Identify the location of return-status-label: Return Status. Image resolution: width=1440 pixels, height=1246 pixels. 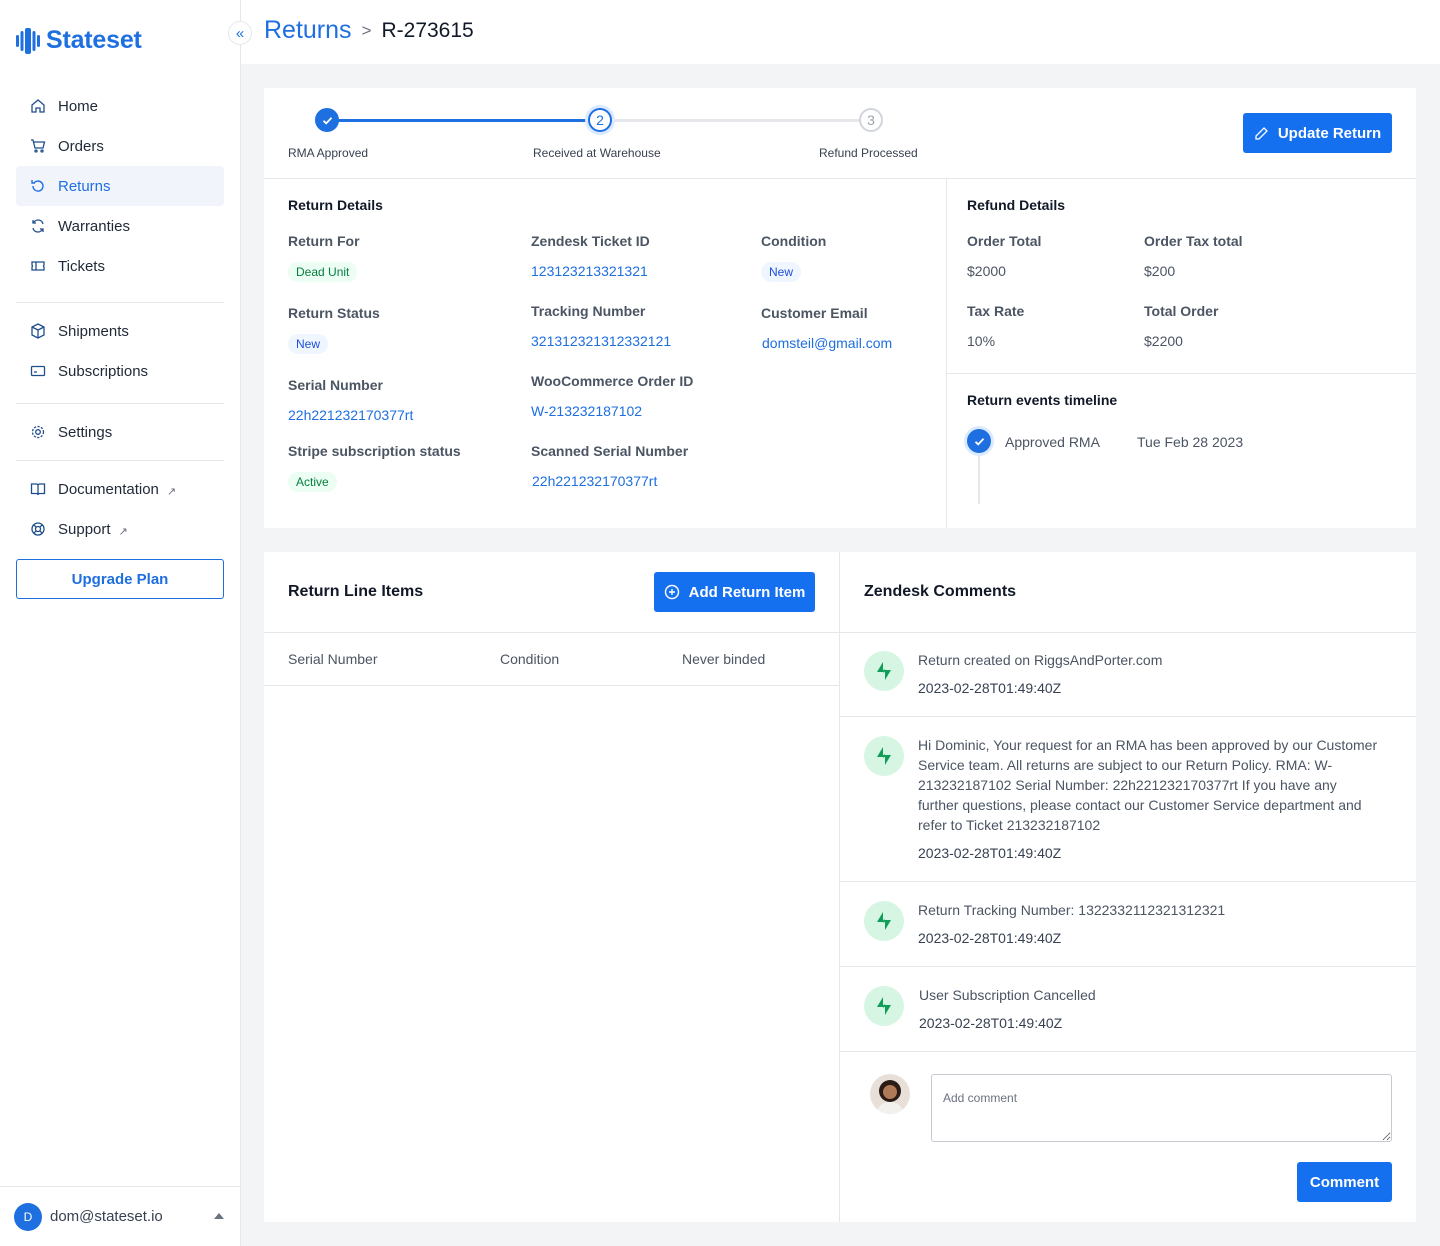
(334, 313).